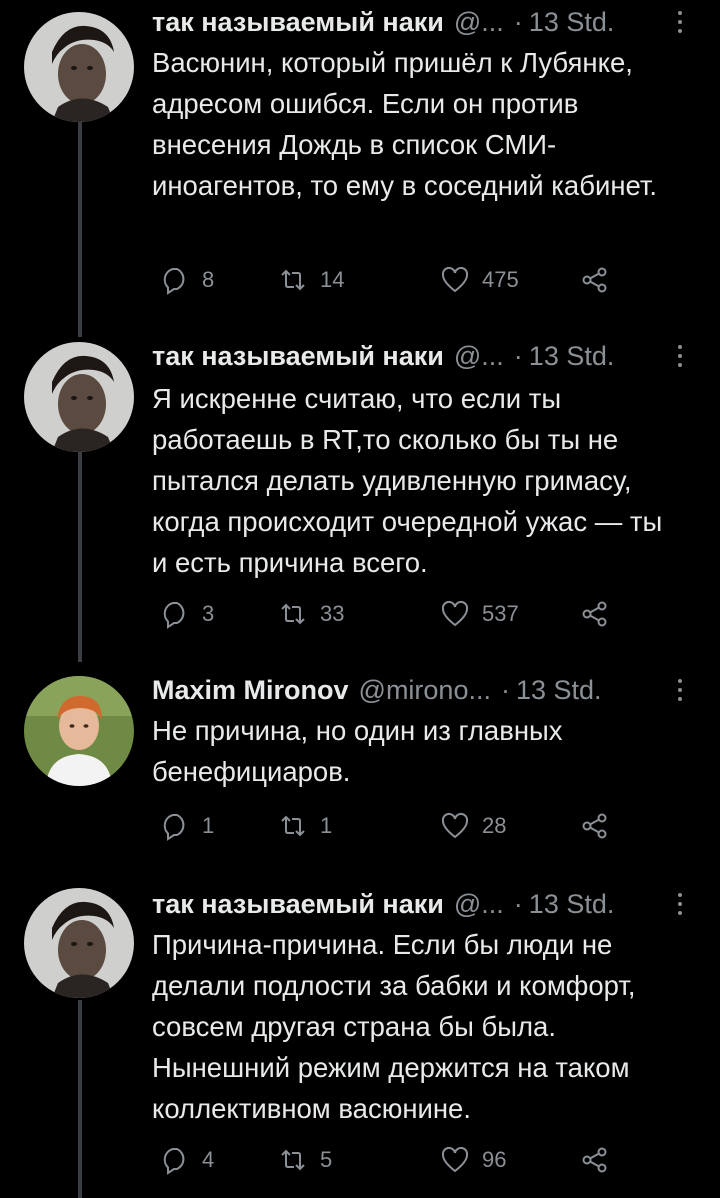  Describe the element at coordinates (187, 614) in the screenshot. I see `reply-button: 3` at that location.